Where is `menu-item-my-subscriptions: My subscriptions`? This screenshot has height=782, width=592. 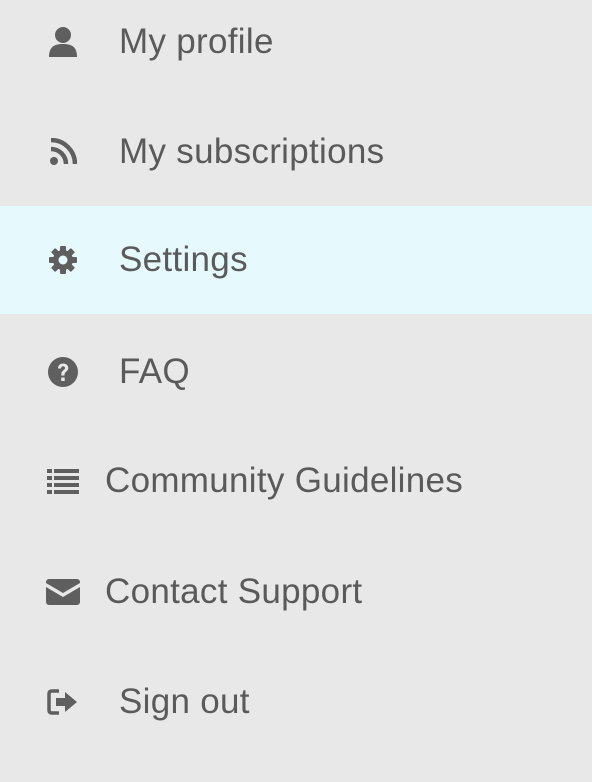
menu-item-my-subscriptions: My subscriptions is located at coordinates (296, 152).